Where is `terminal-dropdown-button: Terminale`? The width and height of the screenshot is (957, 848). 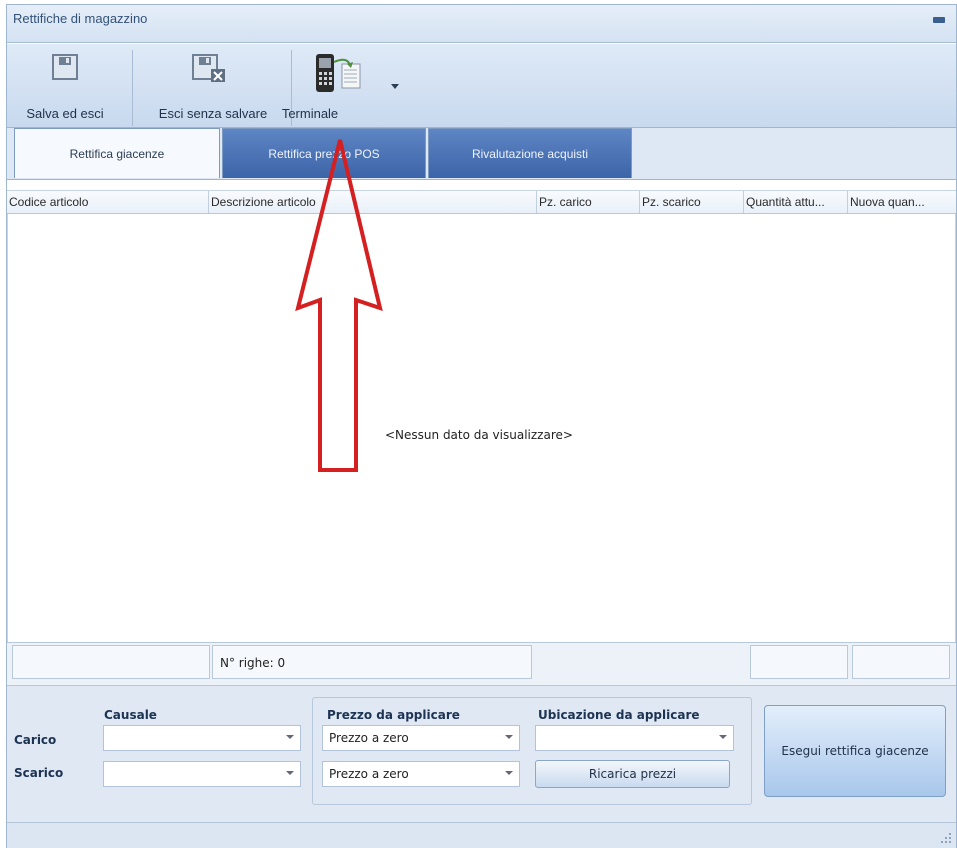
terminal-dropdown-button: Terminale is located at coordinates (343, 88).